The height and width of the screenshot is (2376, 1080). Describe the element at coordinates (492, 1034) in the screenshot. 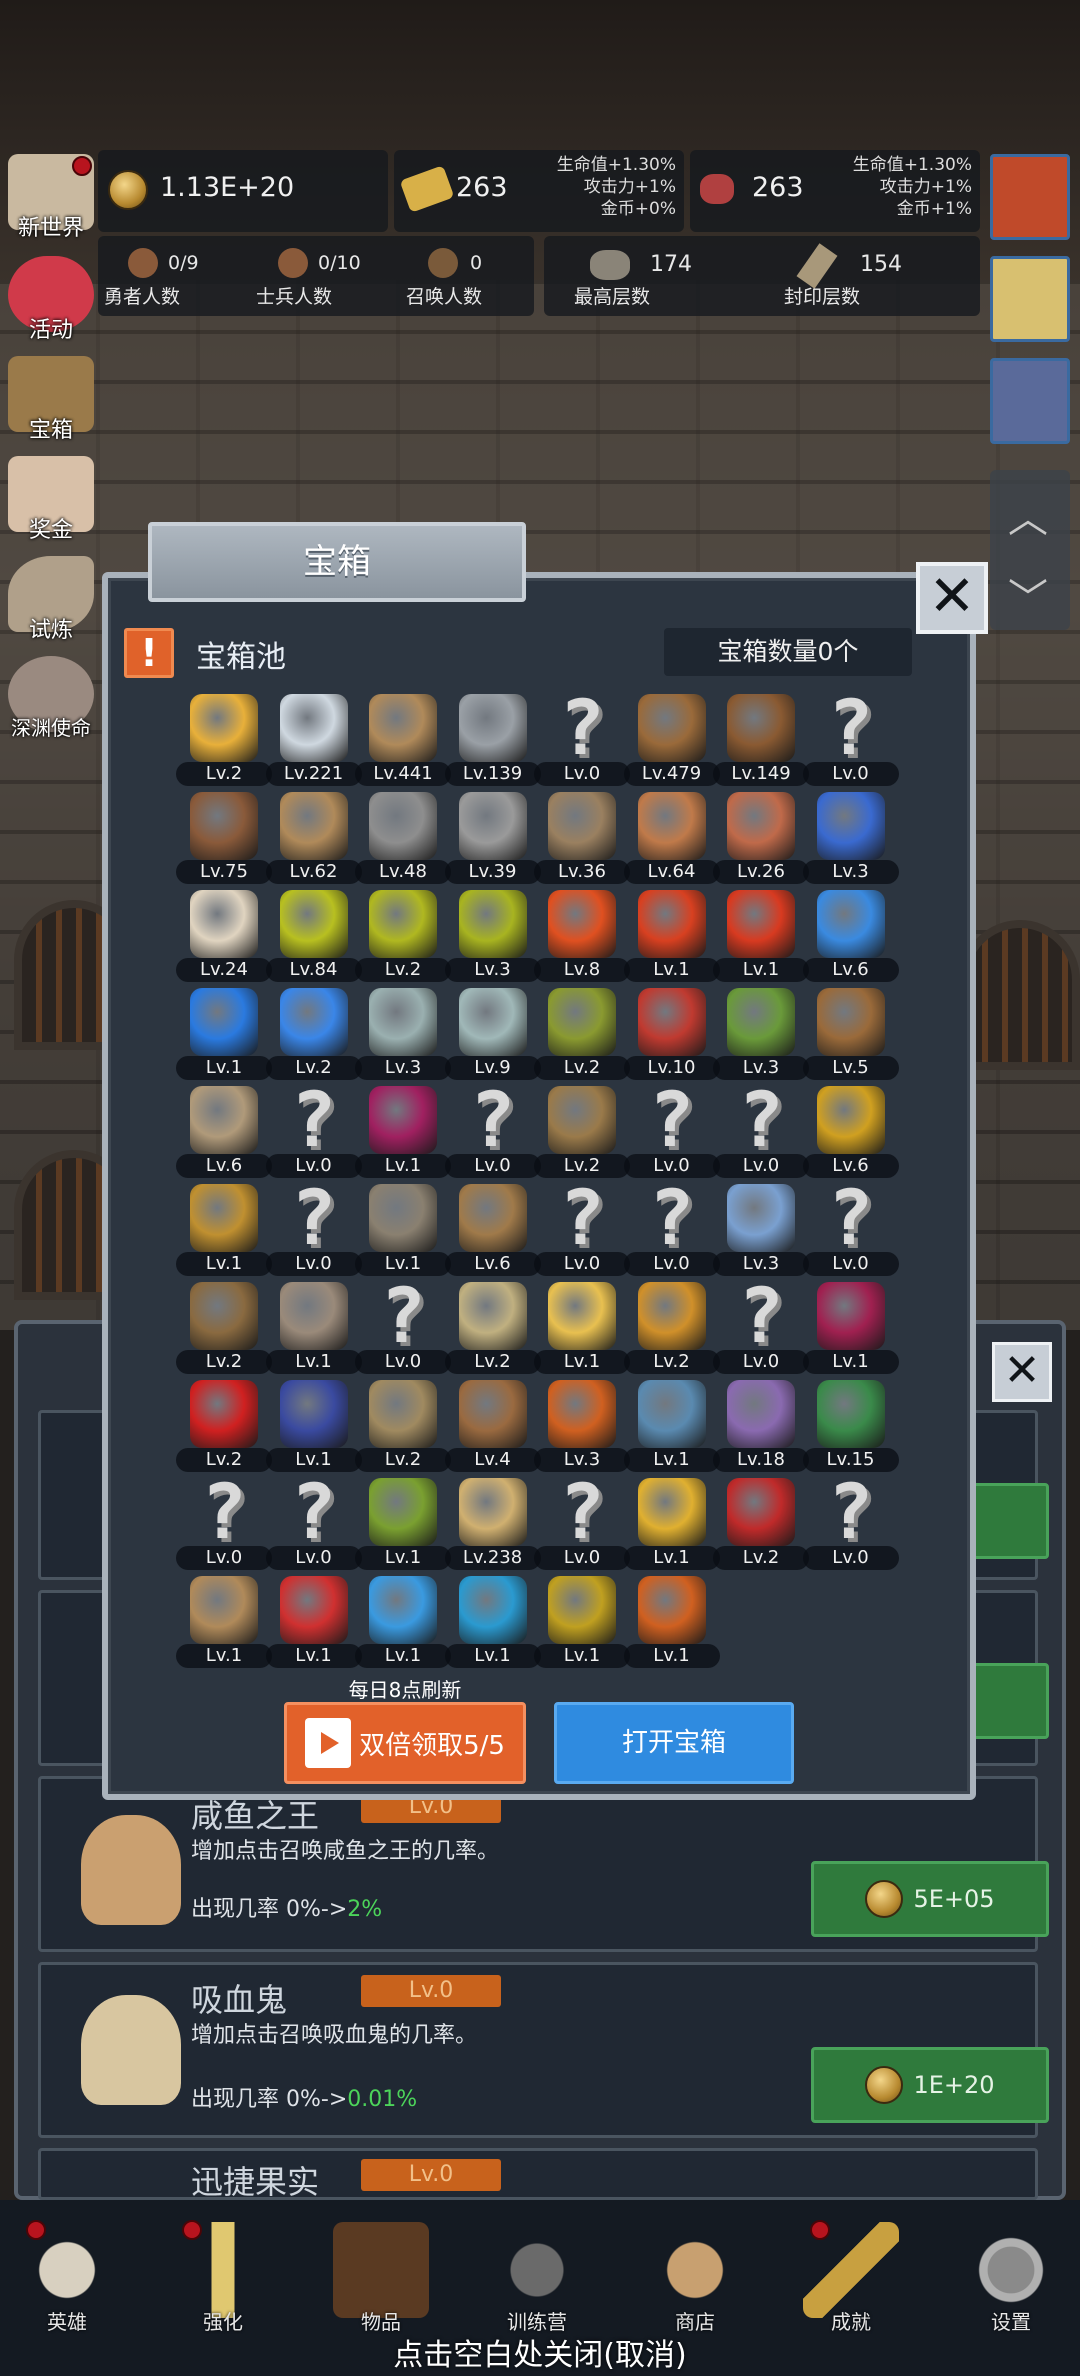

I see `item-cell: Lv.9` at that location.